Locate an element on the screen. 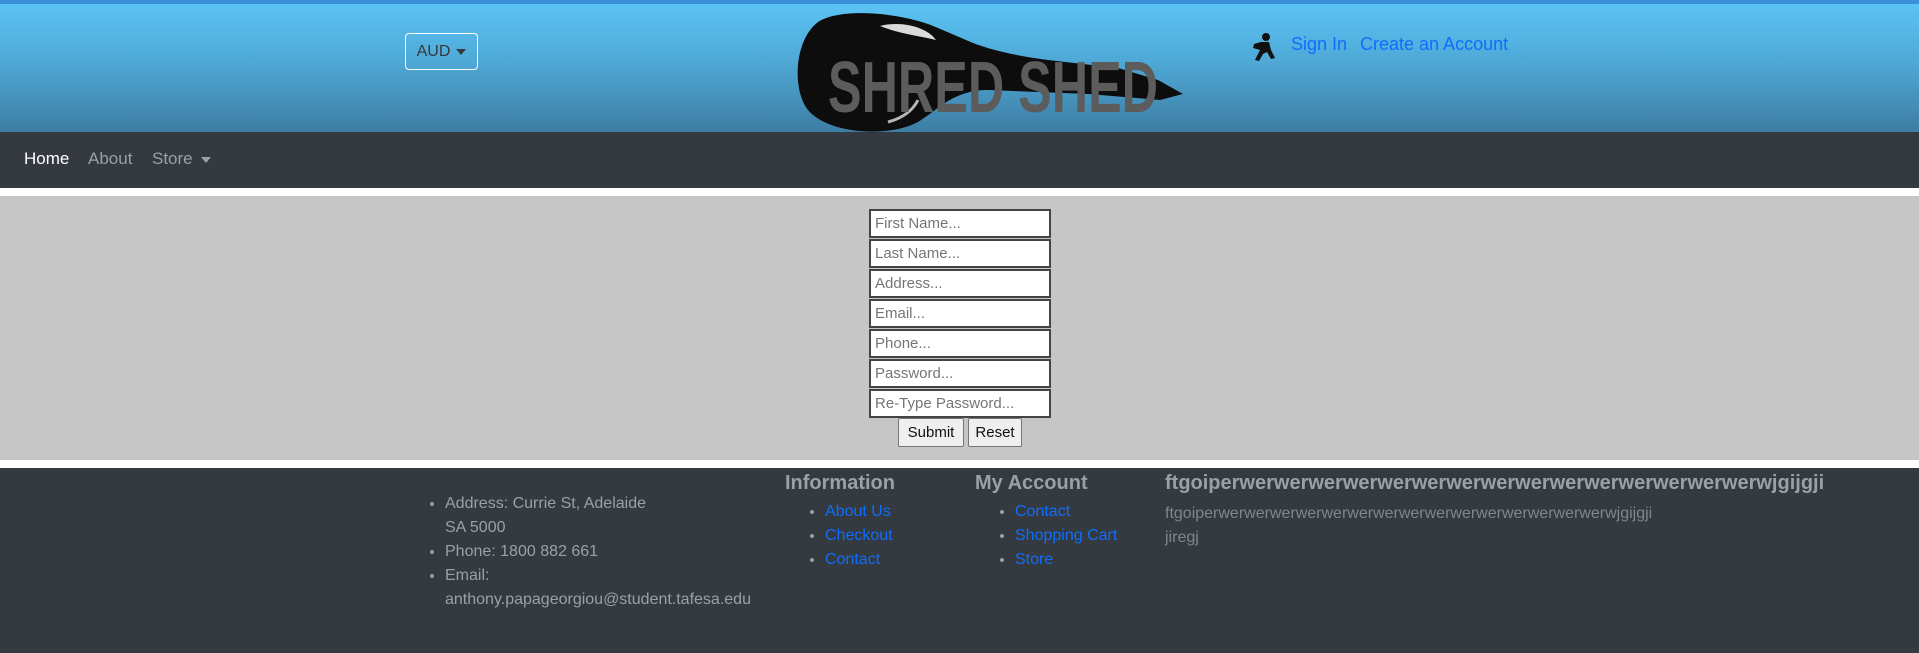  nav-home: Home is located at coordinates (46, 159).